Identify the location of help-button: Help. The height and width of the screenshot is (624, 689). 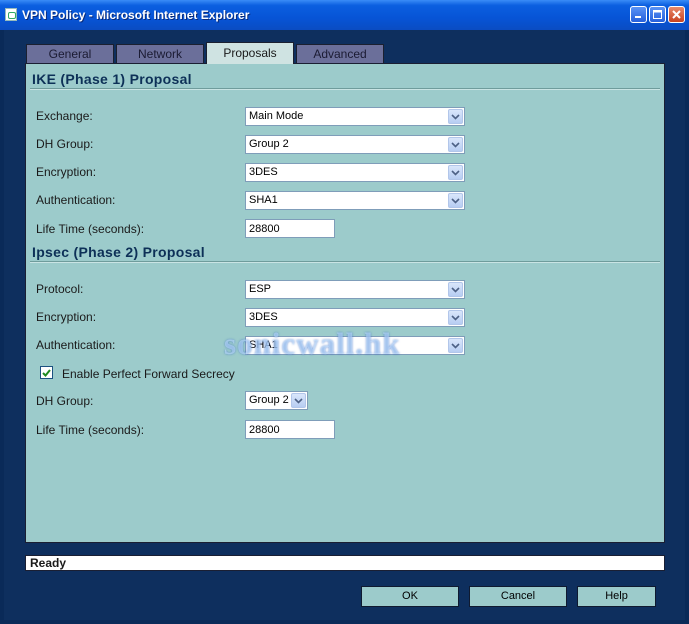
(616, 596).